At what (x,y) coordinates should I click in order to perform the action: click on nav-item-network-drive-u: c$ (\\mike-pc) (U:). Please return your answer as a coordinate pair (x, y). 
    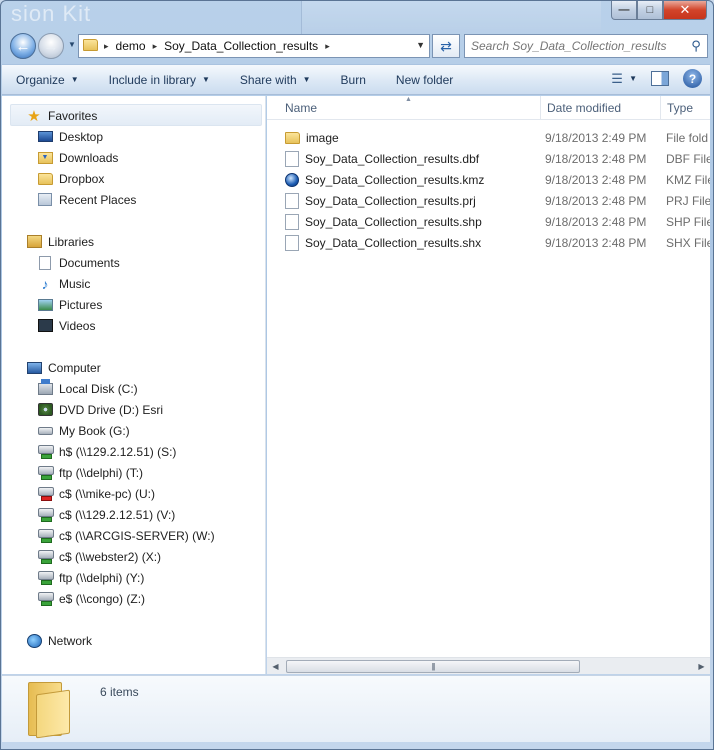
    Looking at the image, I should click on (78, 493).